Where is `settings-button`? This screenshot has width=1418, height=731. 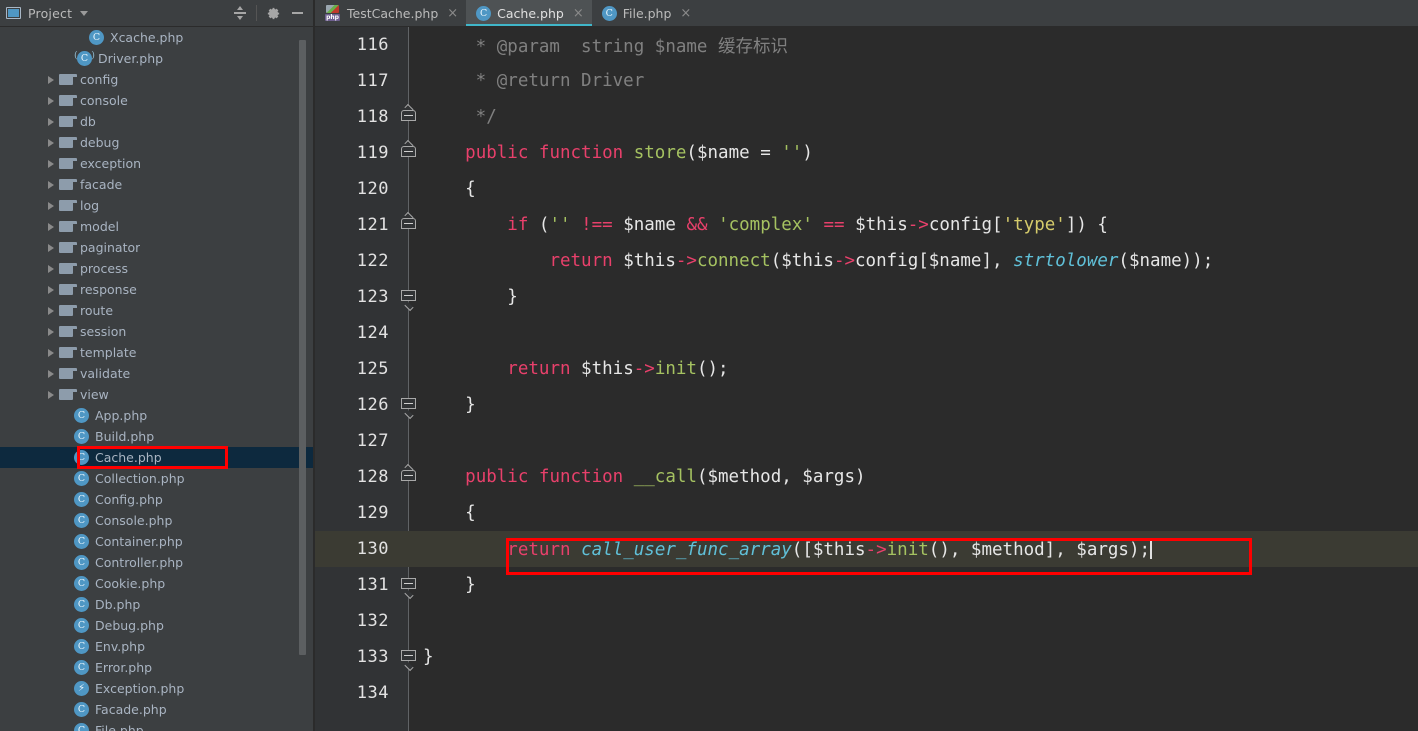 settings-button is located at coordinates (273, 13).